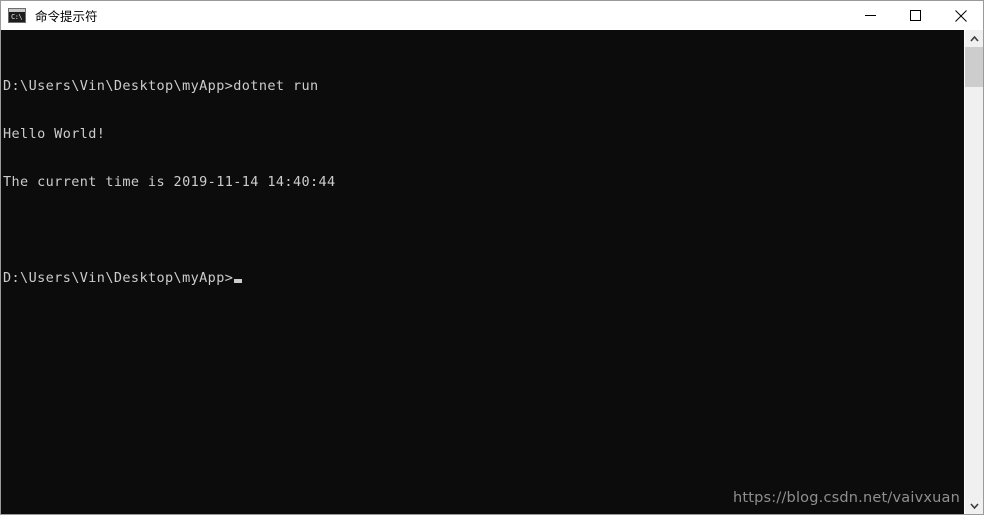 The width and height of the screenshot is (984, 515). What do you see at coordinates (66, 16) in the screenshot?
I see `window-title: 命令提示符` at bounding box center [66, 16].